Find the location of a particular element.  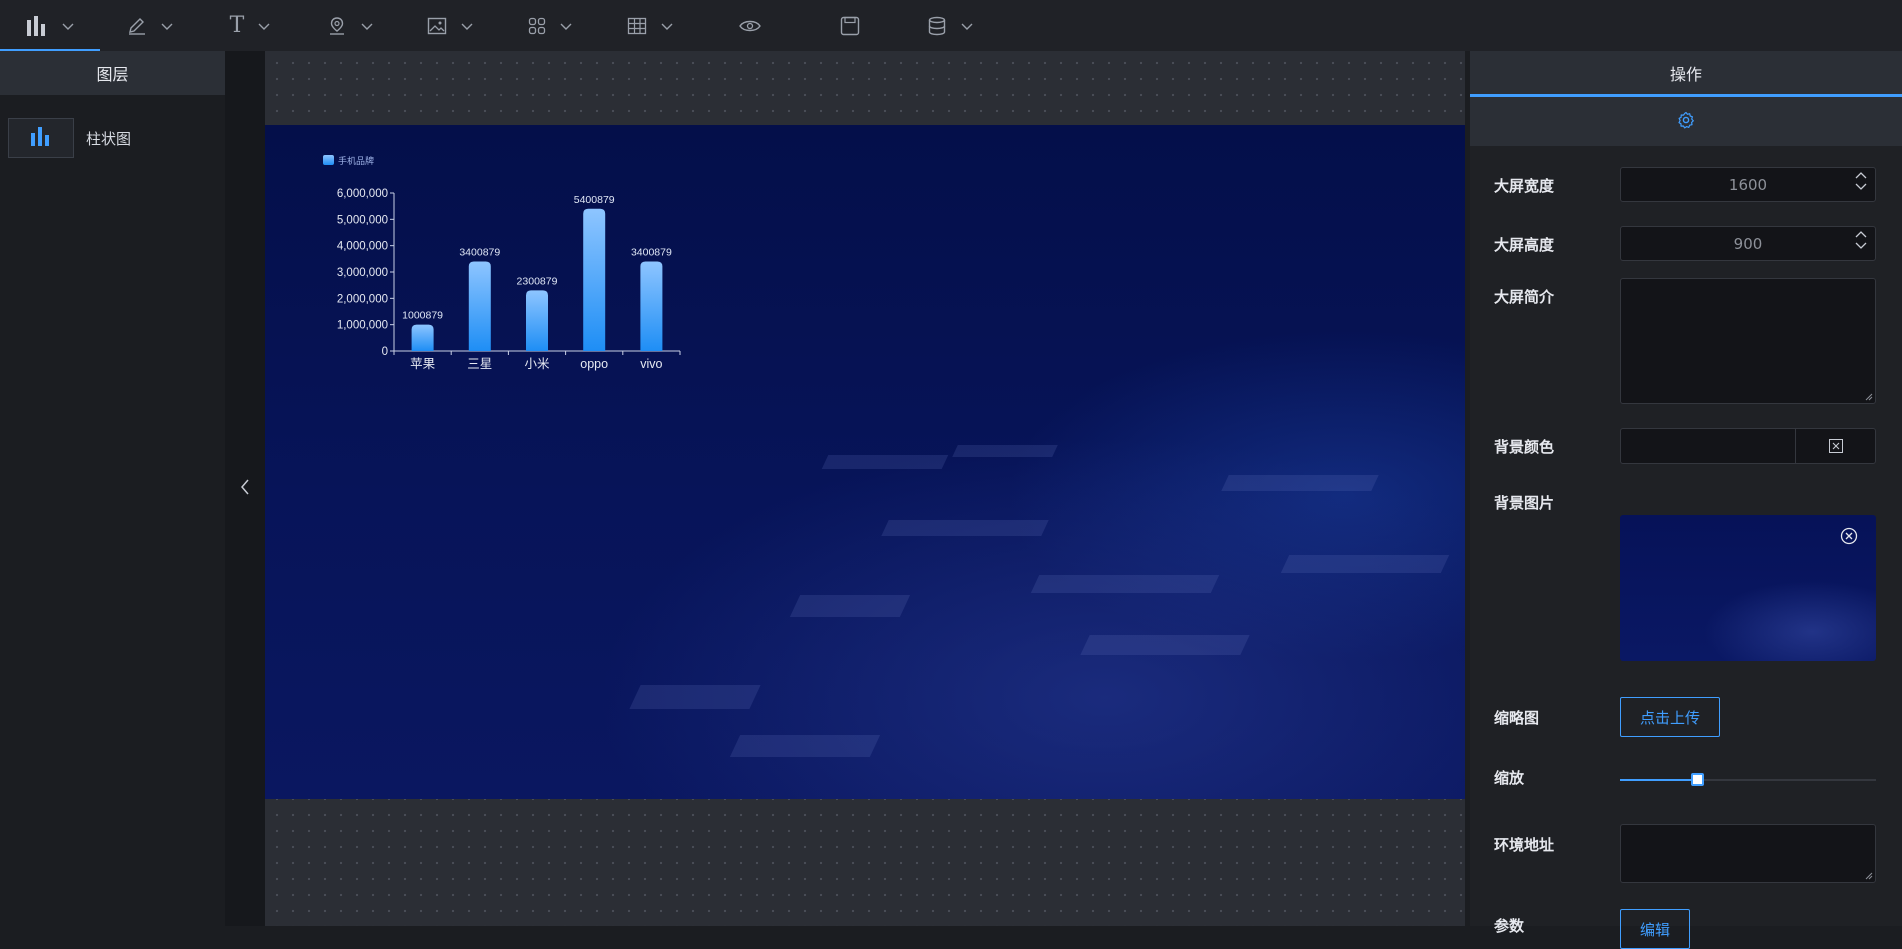

chevron-left-icon is located at coordinates (245, 489).